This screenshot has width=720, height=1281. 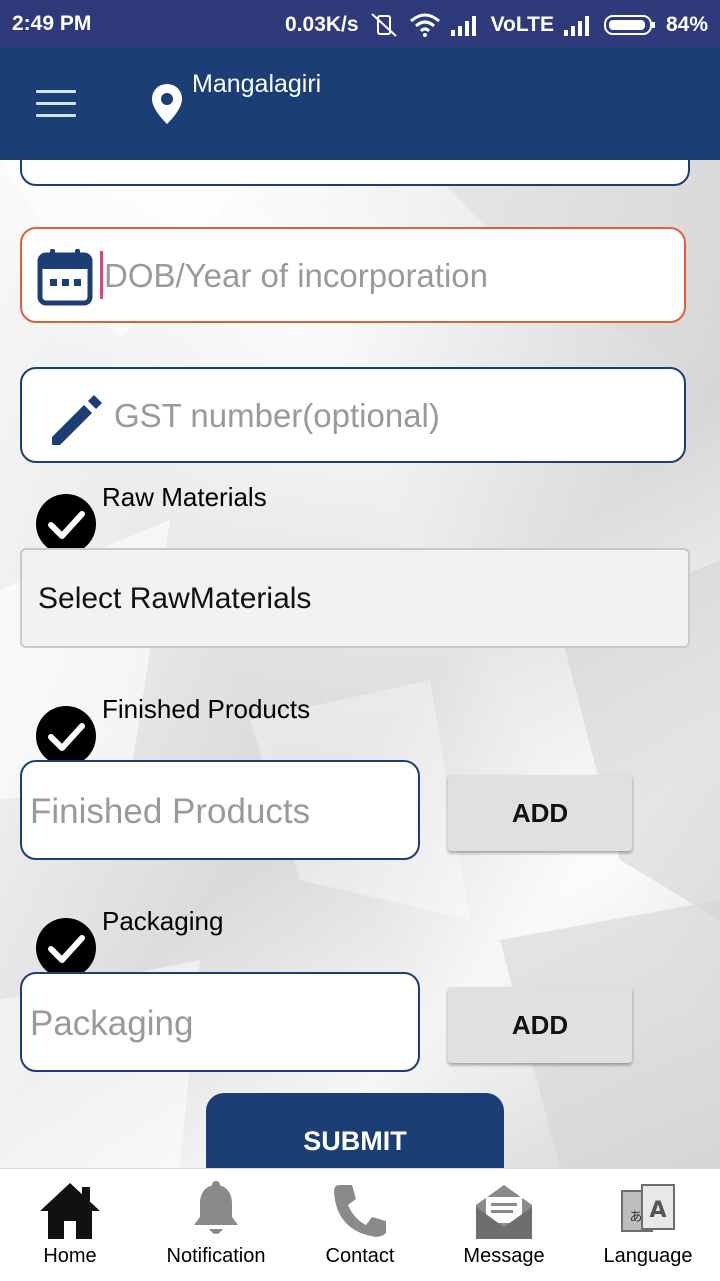 I want to click on app-bar: Mangalagiri, so click(x=360, y=104).